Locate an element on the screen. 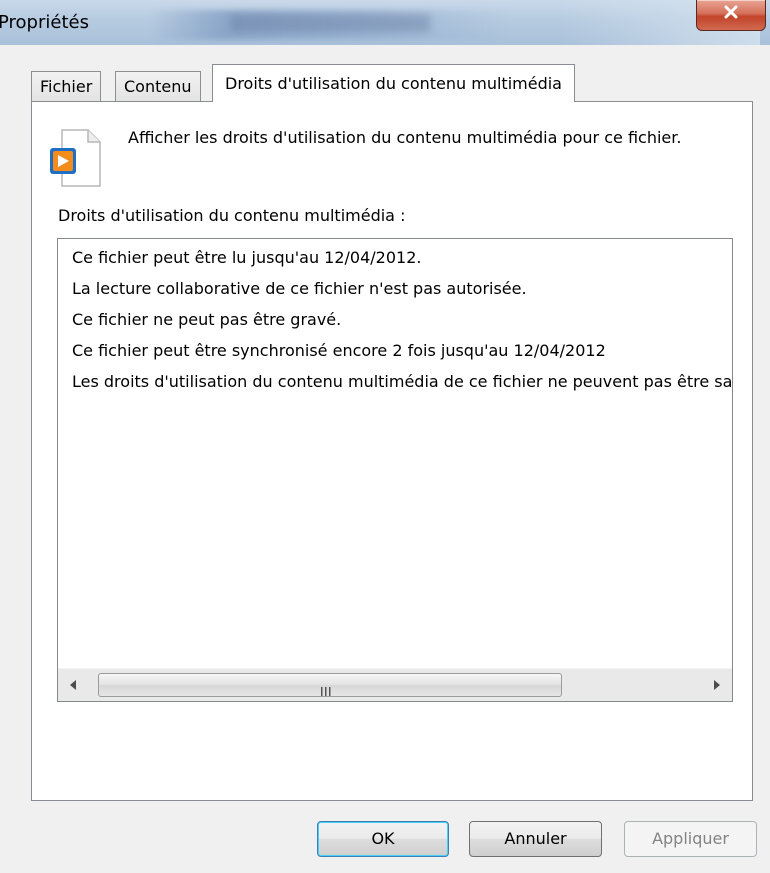  tab-fichier-label: Fichier is located at coordinates (66, 86).